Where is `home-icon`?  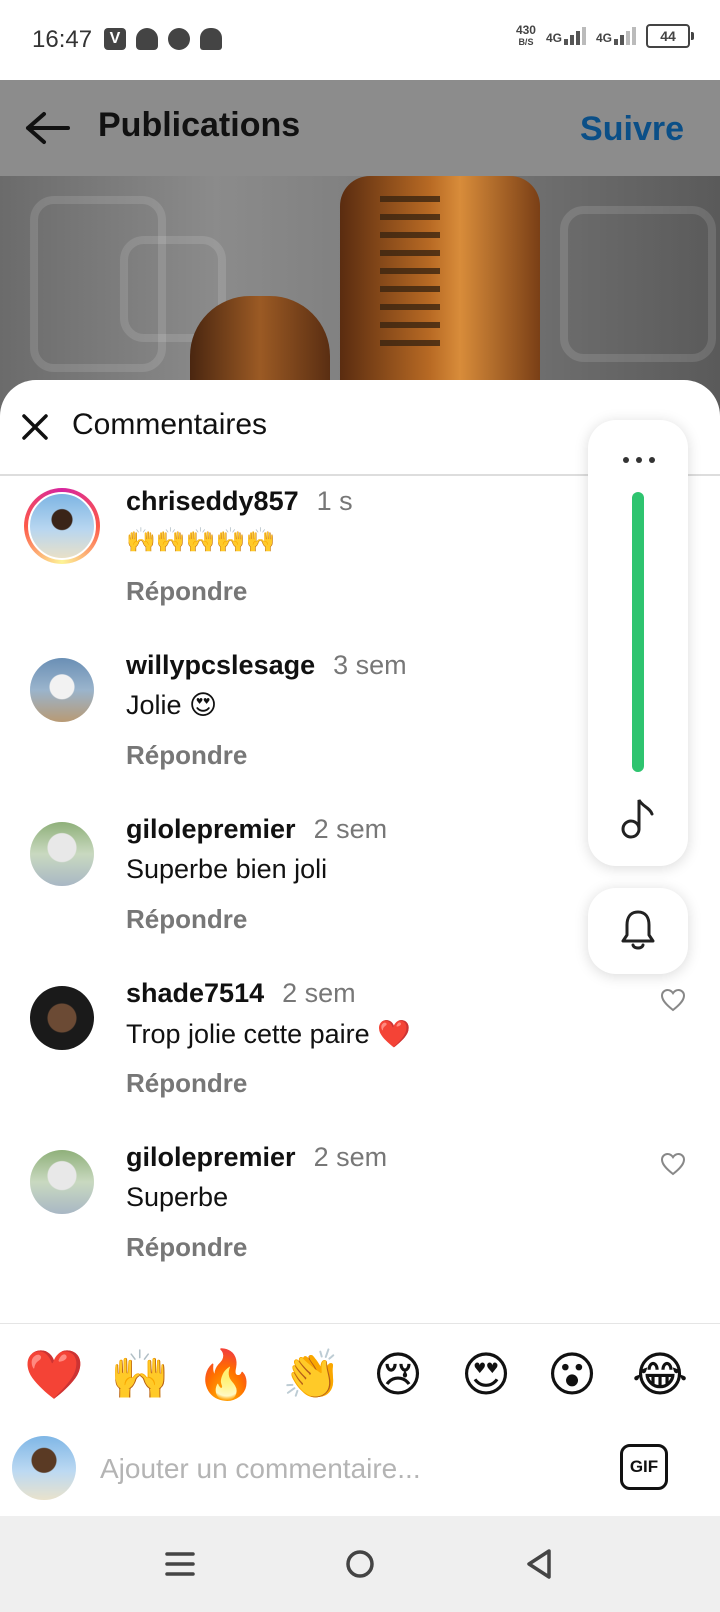
home-icon is located at coordinates (360, 1564).